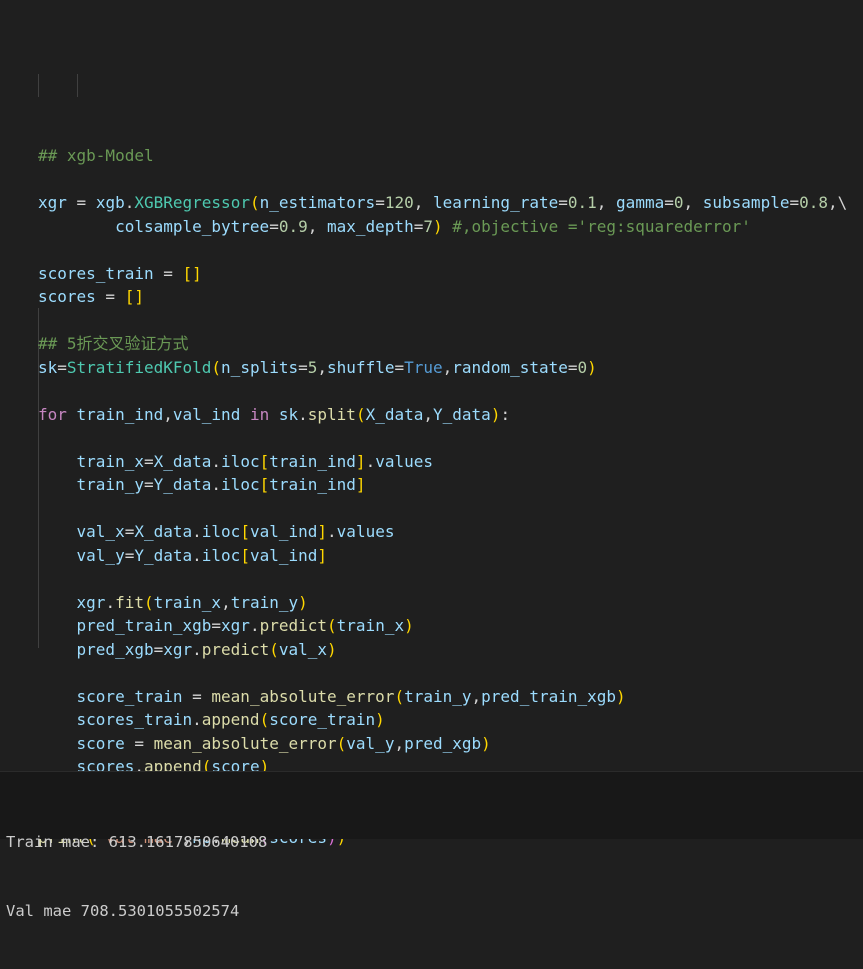  What do you see at coordinates (283, 555) in the screenshot?
I see `code-token: val_ind` at bounding box center [283, 555].